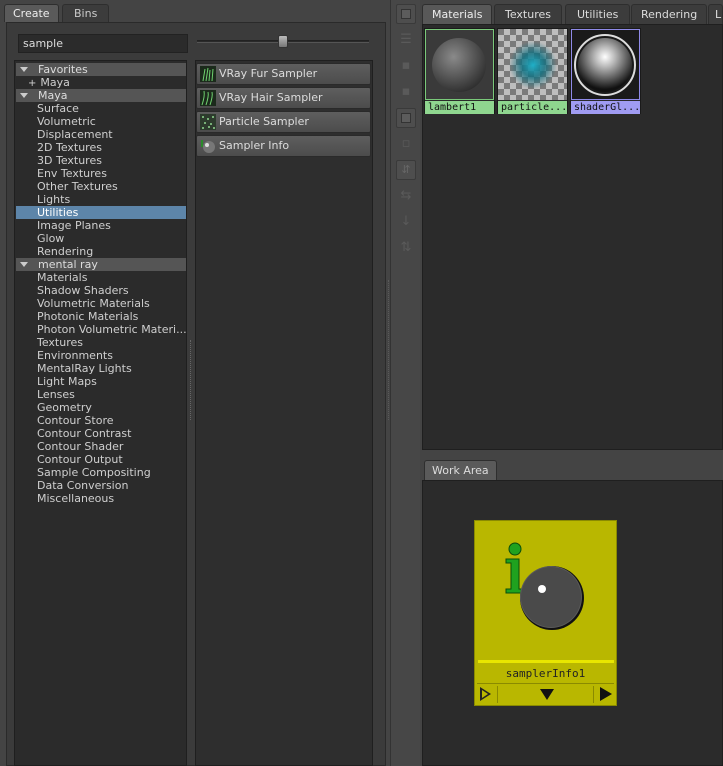 The height and width of the screenshot is (766, 723). I want to click on slider-handle, so click(283, 41).